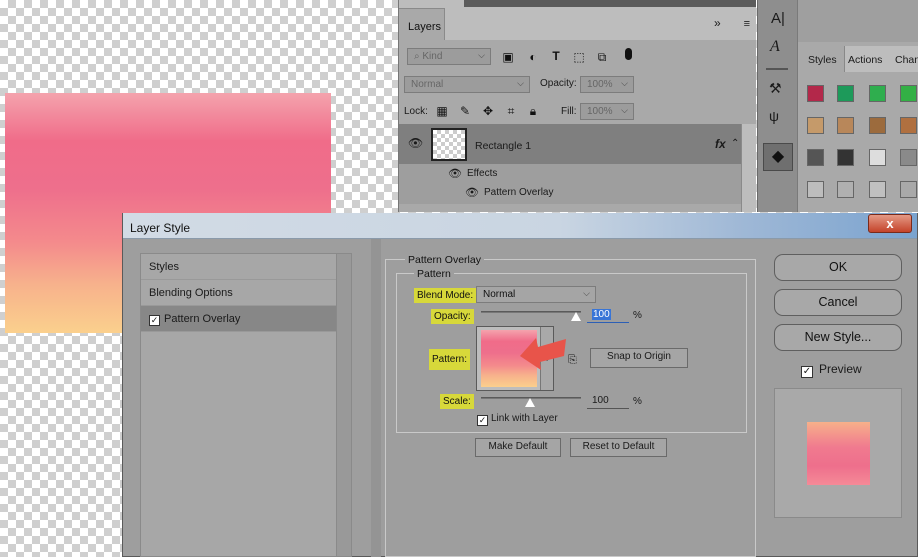 This screenshot has width=918, height=557. What do you see at coordinates (778, 18) in the screenshot?
I see `character-panel-icon: A|` at bounding box center [778, 18].